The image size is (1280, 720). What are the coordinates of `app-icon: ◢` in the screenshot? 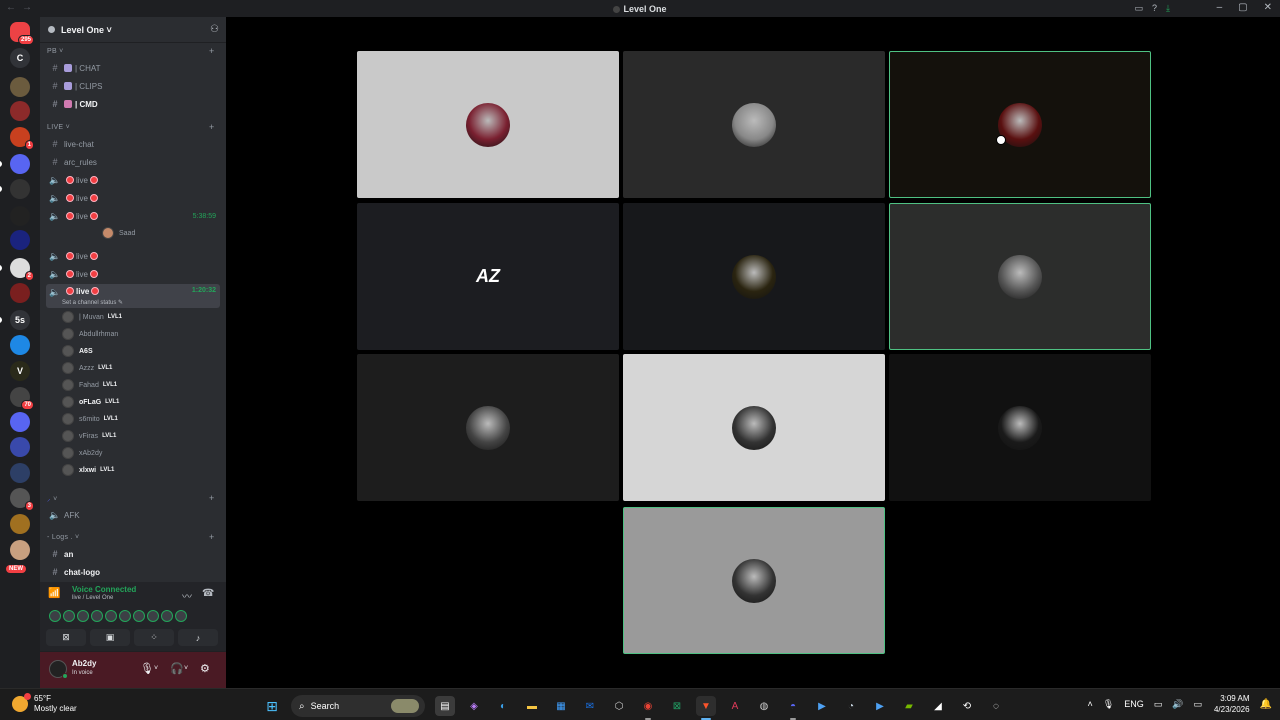 It's located at (938, 706).